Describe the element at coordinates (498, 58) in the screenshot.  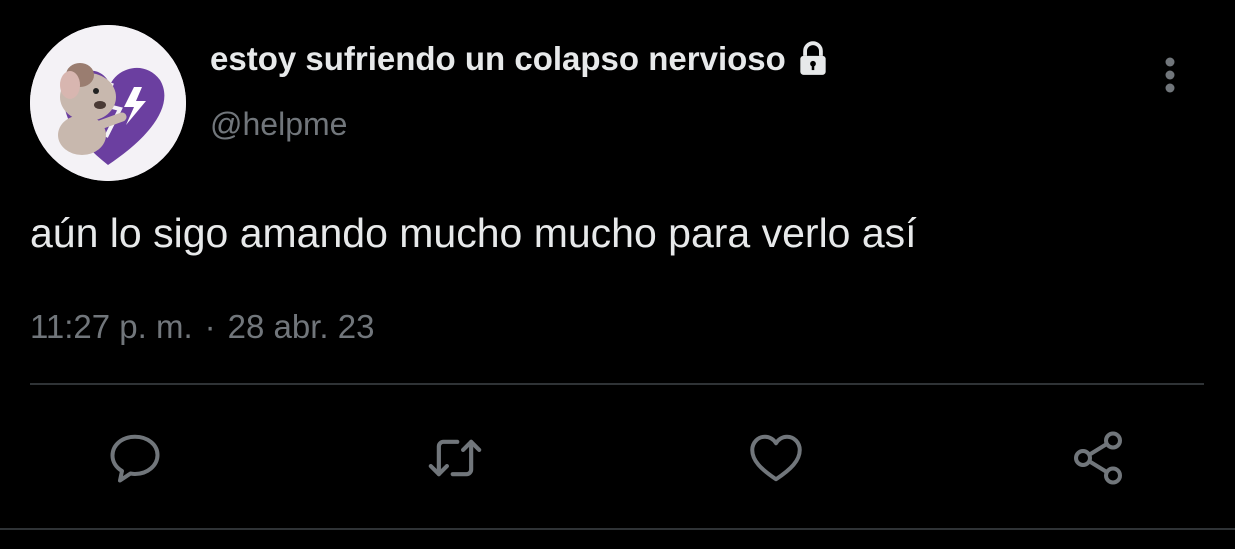
I see `display-name-text: estoy sufriendo un colapso nervioso` at that location.